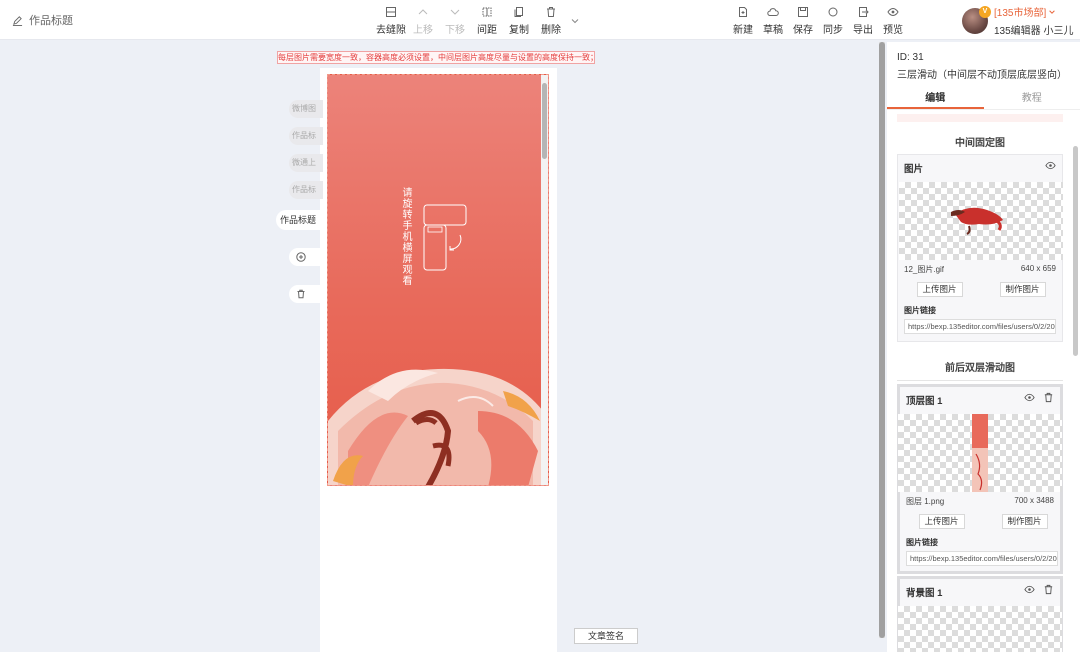  I want to click on section-title-double: 前后双层滑动图, so click(980, 370).